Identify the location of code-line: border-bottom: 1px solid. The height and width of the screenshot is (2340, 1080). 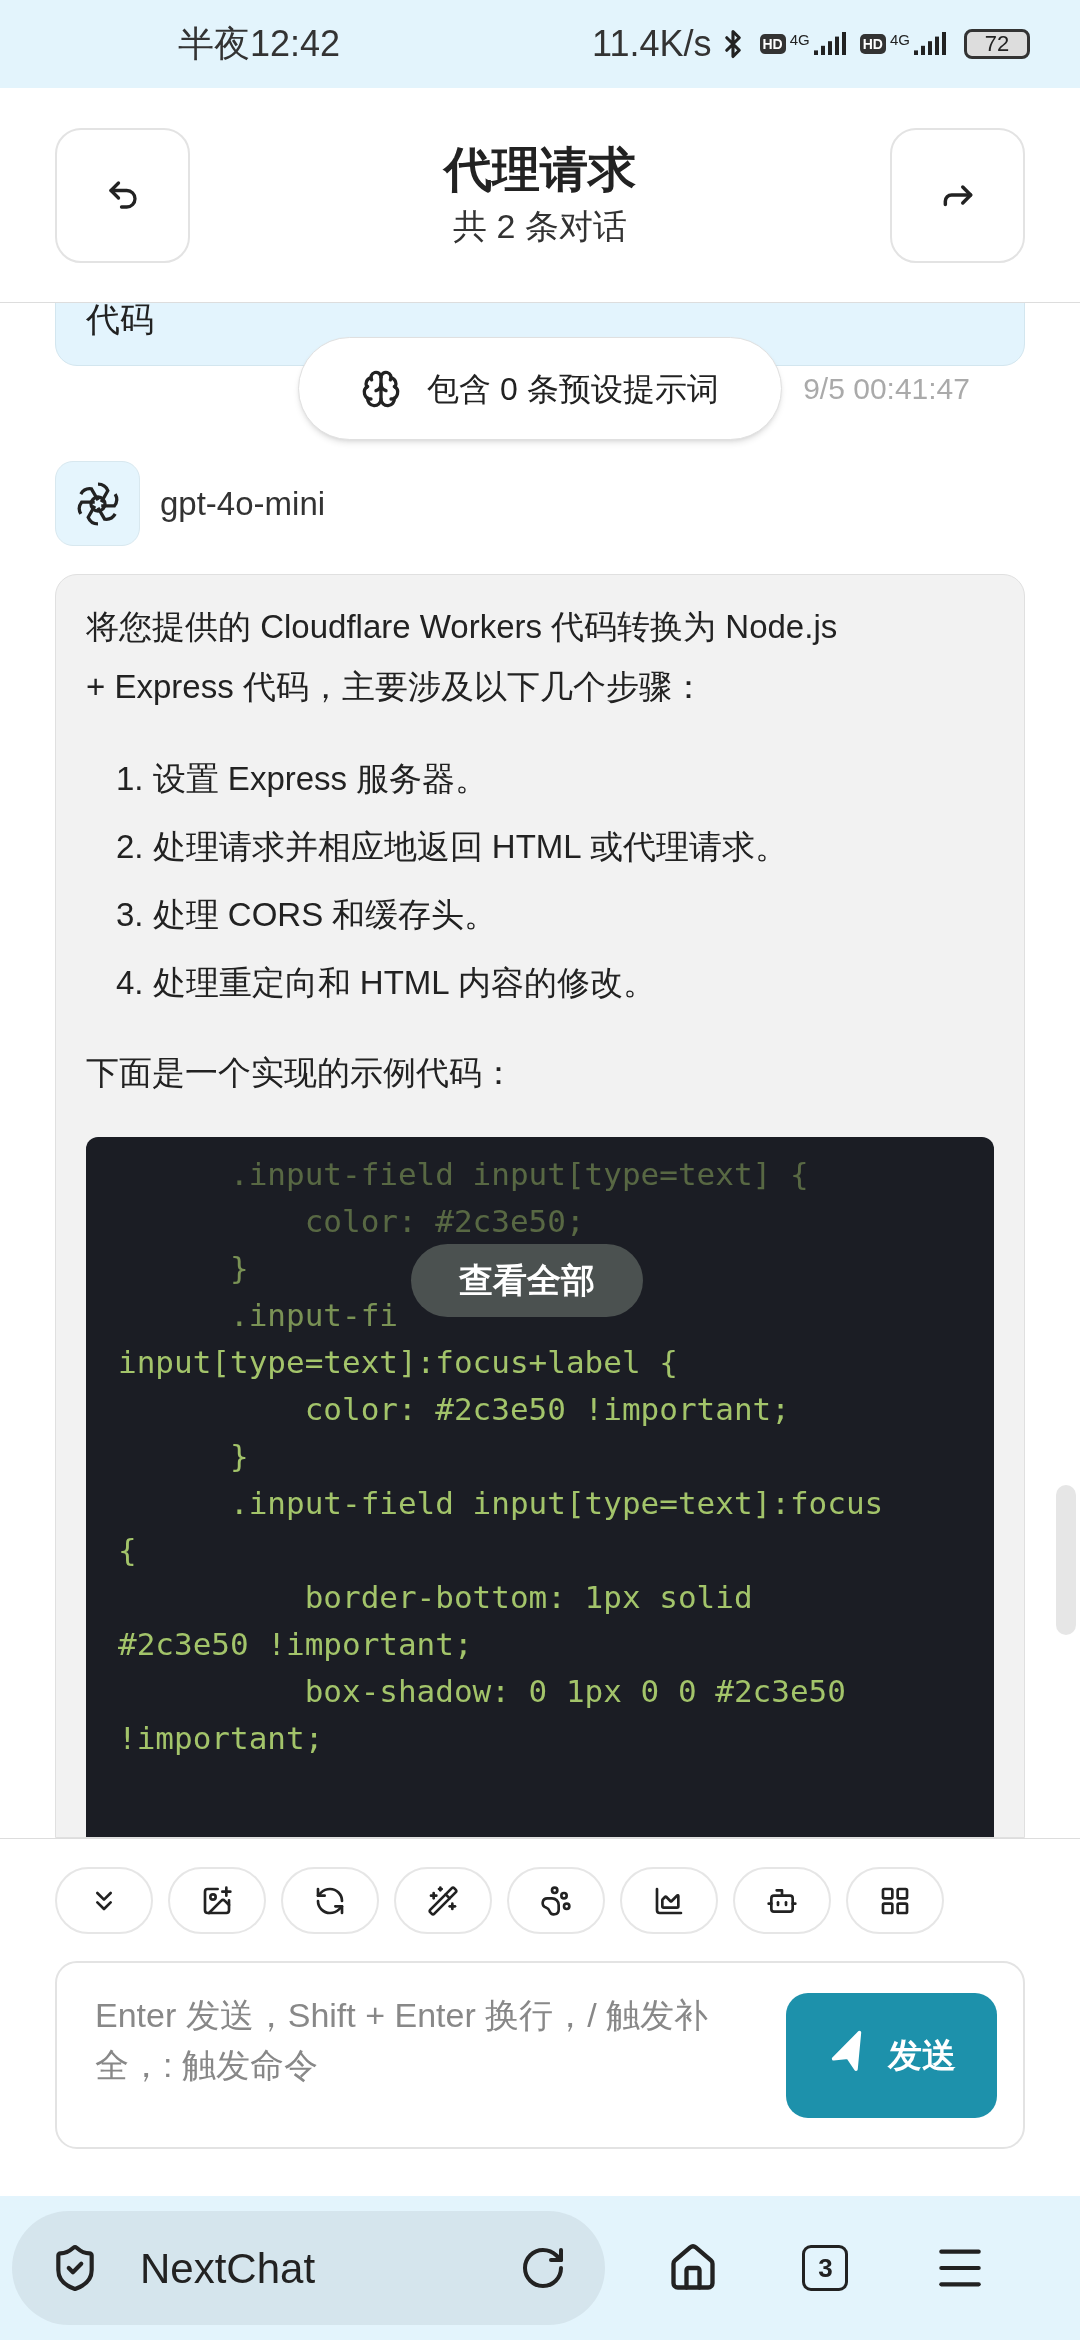
(528, 1597).